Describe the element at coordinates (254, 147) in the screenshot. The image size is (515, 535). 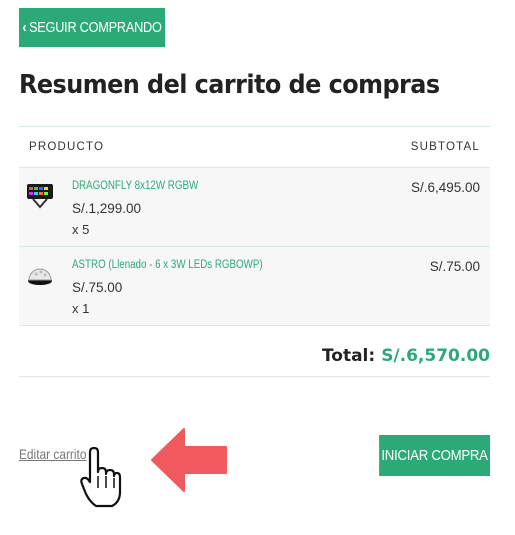
I see `cart-table-header: PRODUCTO SUBTOTAL` at that location.